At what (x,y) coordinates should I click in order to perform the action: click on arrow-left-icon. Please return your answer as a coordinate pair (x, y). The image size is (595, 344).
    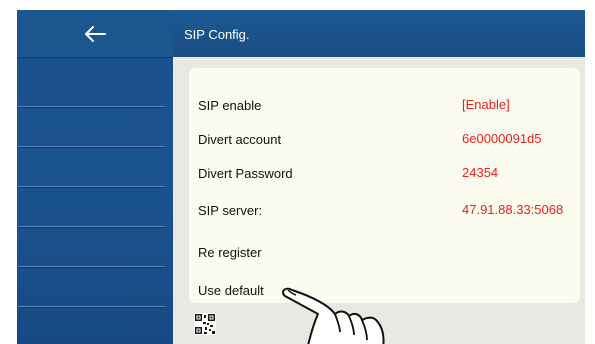
    Looking at the image, I should click on (95, 33).